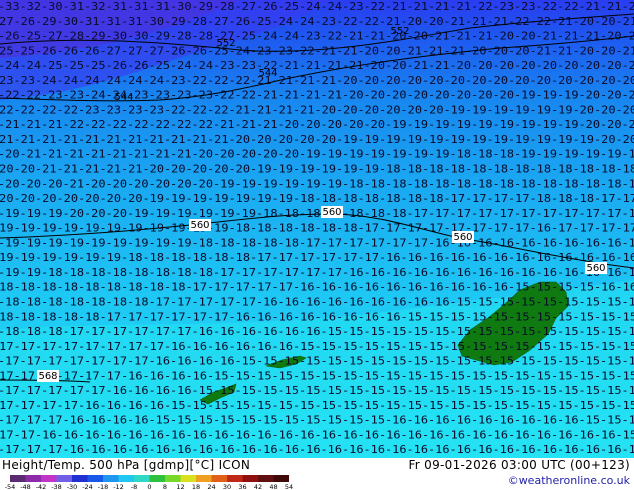 The height and width of the screenshot is (490, 634). What do you see at coordinates (211, 486) in the screenshot?
I see `colorbar-tick: 24` at bounding box center [211, 486].